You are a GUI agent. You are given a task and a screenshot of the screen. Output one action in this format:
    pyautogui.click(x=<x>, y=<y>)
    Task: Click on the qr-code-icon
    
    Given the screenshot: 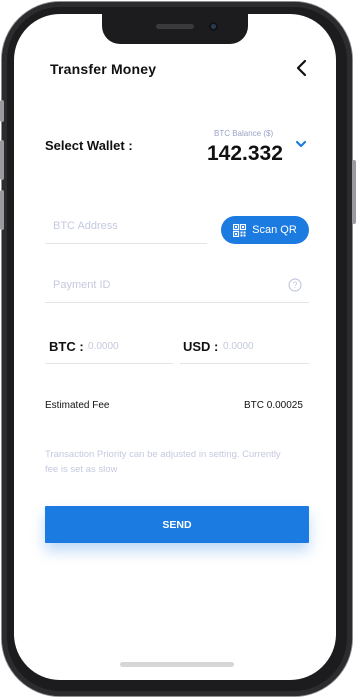 What is the action you would take?
    pyautogui.click(x=240, y=230)
    